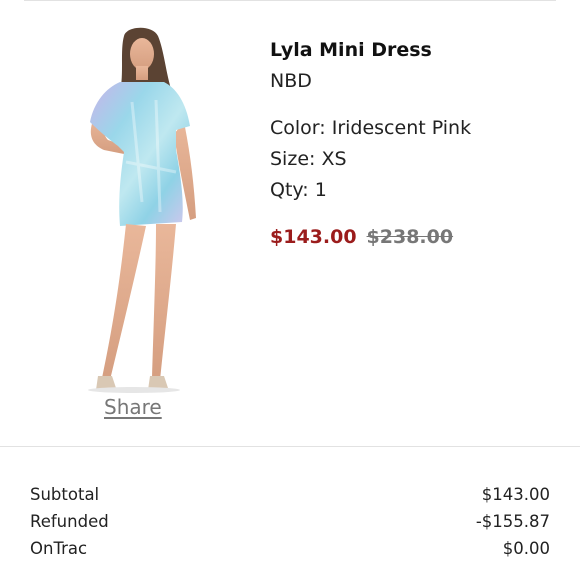 Image resolution: width=580 pixels, height=580 pixels. I want to click on summary-label: Refunded, so click(69, 521).